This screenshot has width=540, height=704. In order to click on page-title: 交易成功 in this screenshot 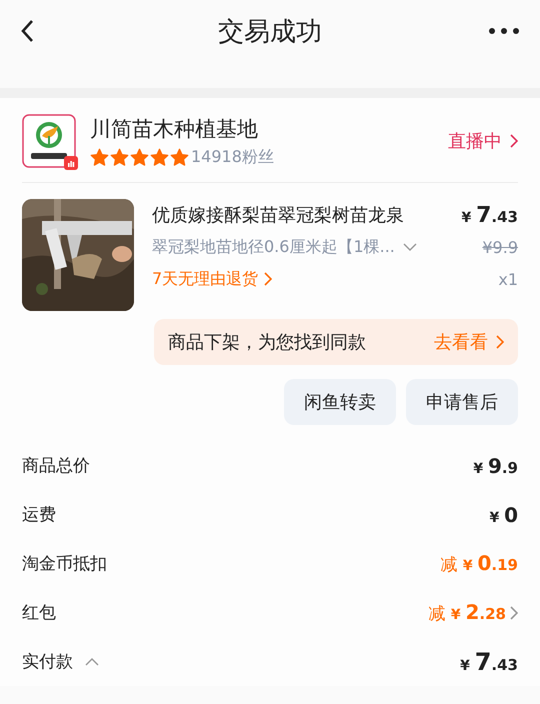, I will do `click(270, 32)`.